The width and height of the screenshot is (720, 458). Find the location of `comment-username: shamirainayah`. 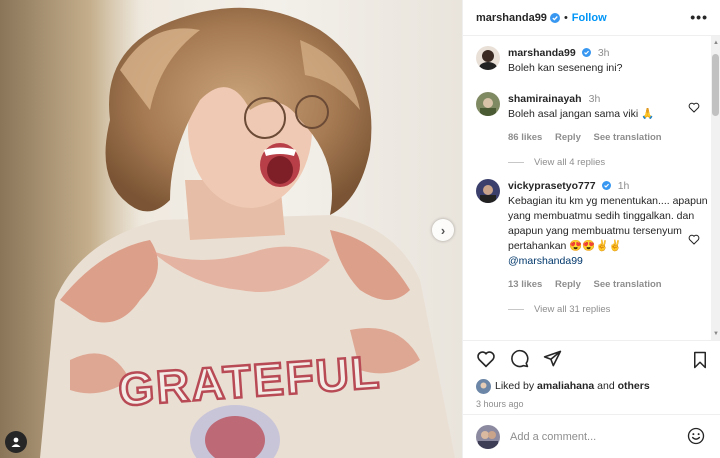

comment-username: shamirainayah is located at coordinates (545, 99).